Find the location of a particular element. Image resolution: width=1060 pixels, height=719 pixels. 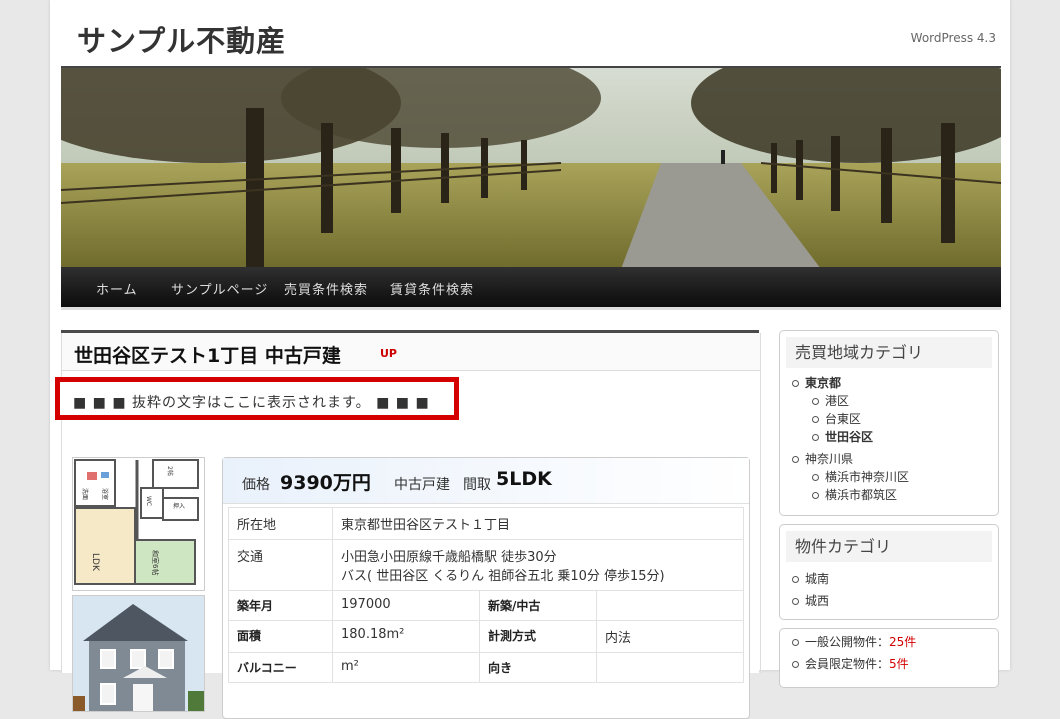

property-count-list: 一般公開物件：25件 会員限定物件：5件 is located at coordinates (889, 653).